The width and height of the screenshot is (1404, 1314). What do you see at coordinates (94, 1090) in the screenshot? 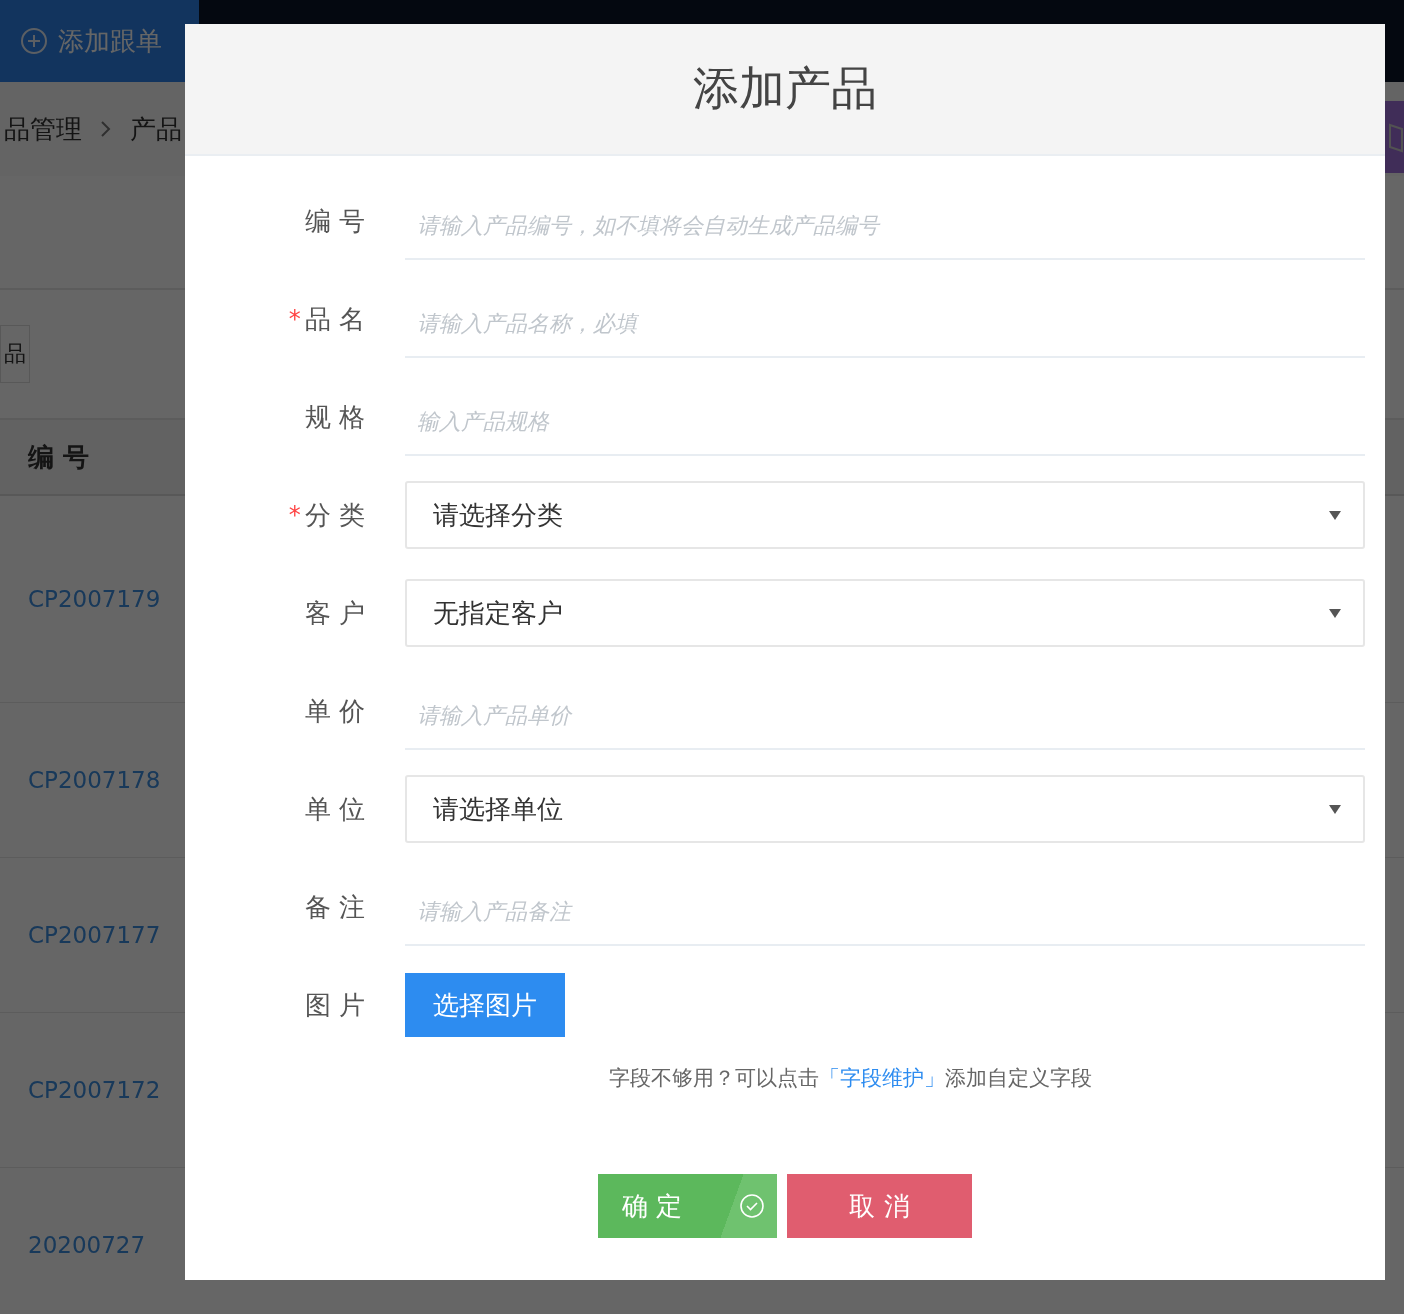
I see `table-cell: CP2007172` at bounding box center [94, 1090].